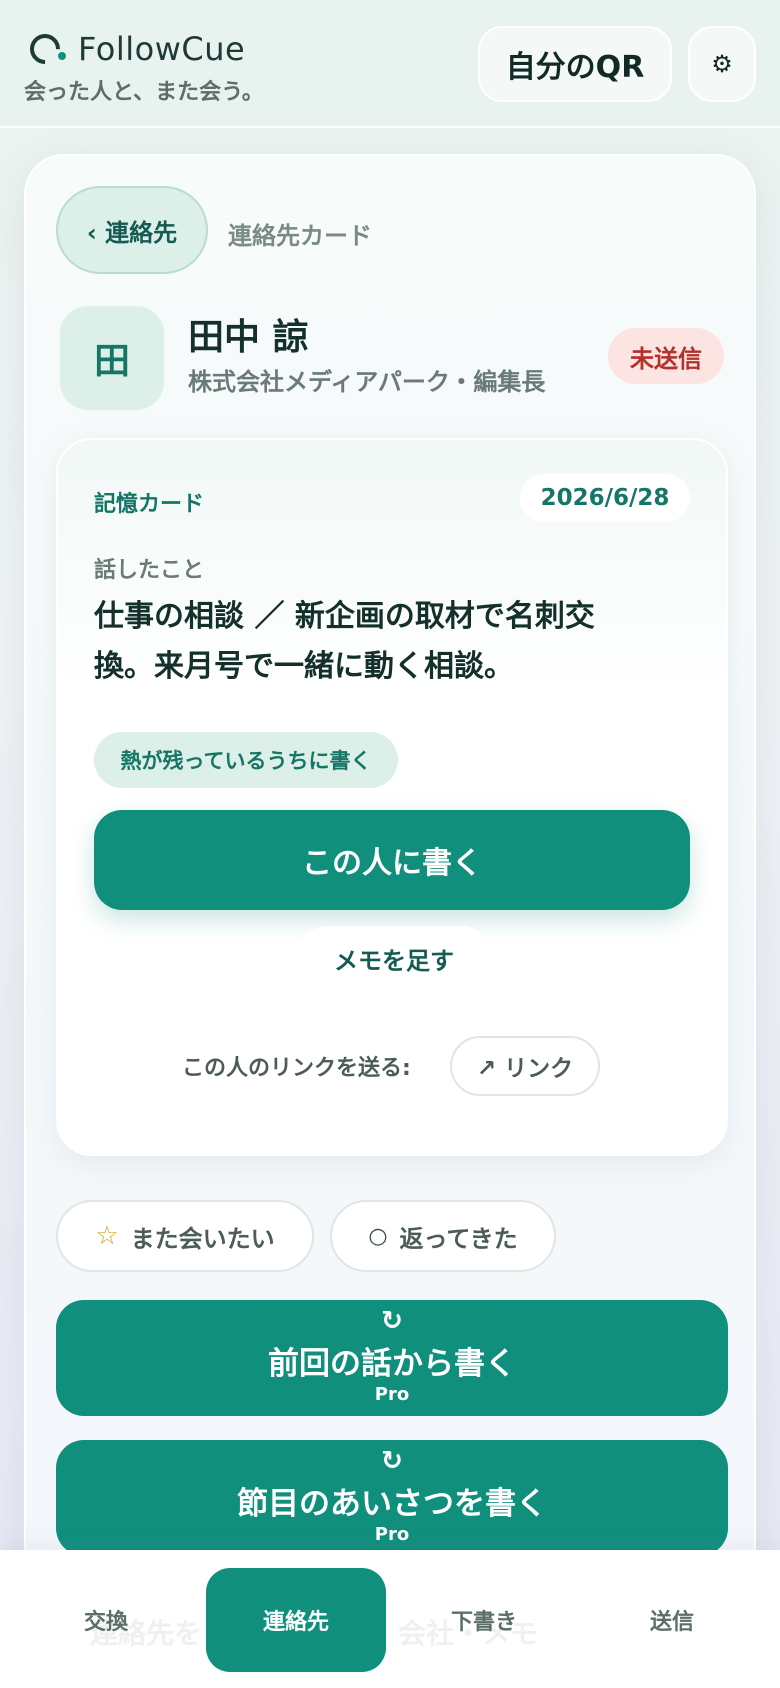 The image size is (780, 1688). I want to click on got-reply-toggle: ○ 返ってきた, so click(443, 1236).